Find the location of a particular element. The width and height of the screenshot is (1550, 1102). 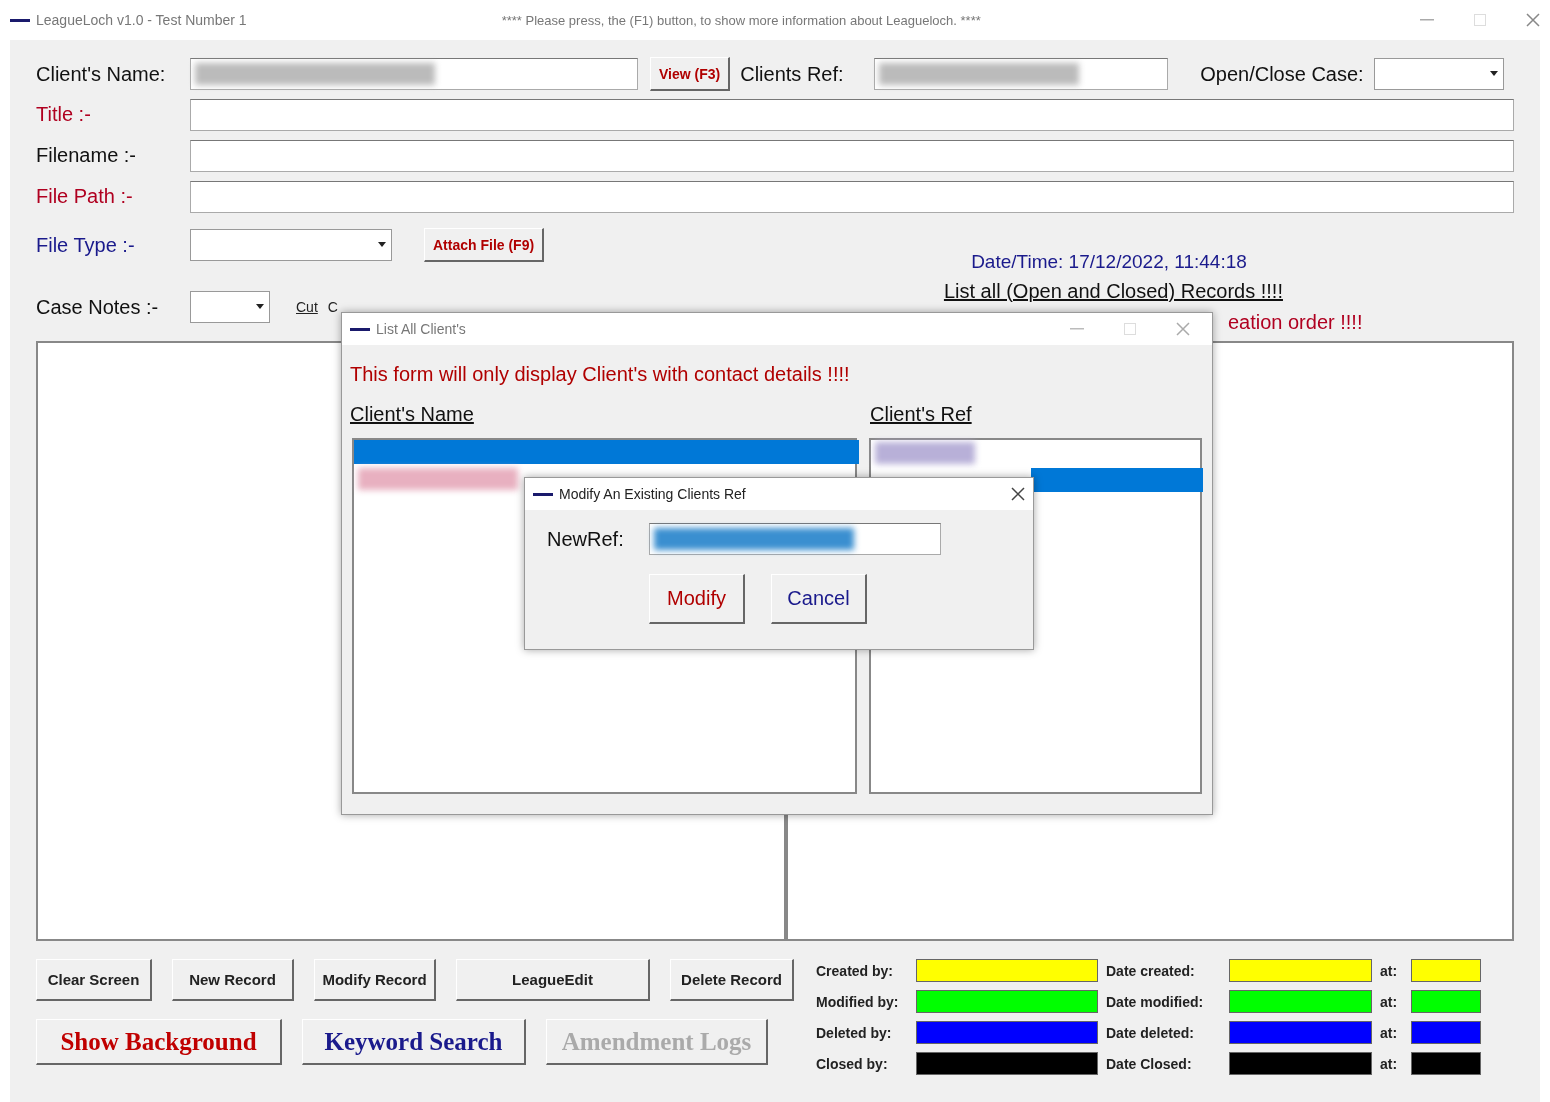

sort-order-text: eation order !!!! is located at coordinates (1295, 322).